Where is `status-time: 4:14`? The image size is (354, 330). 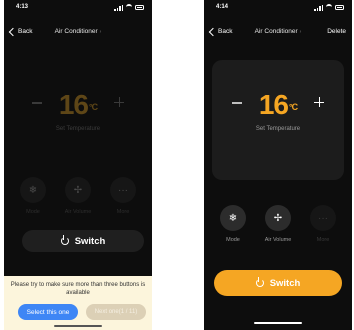
status-time: 4:14 is located at coordinates (222, 7).